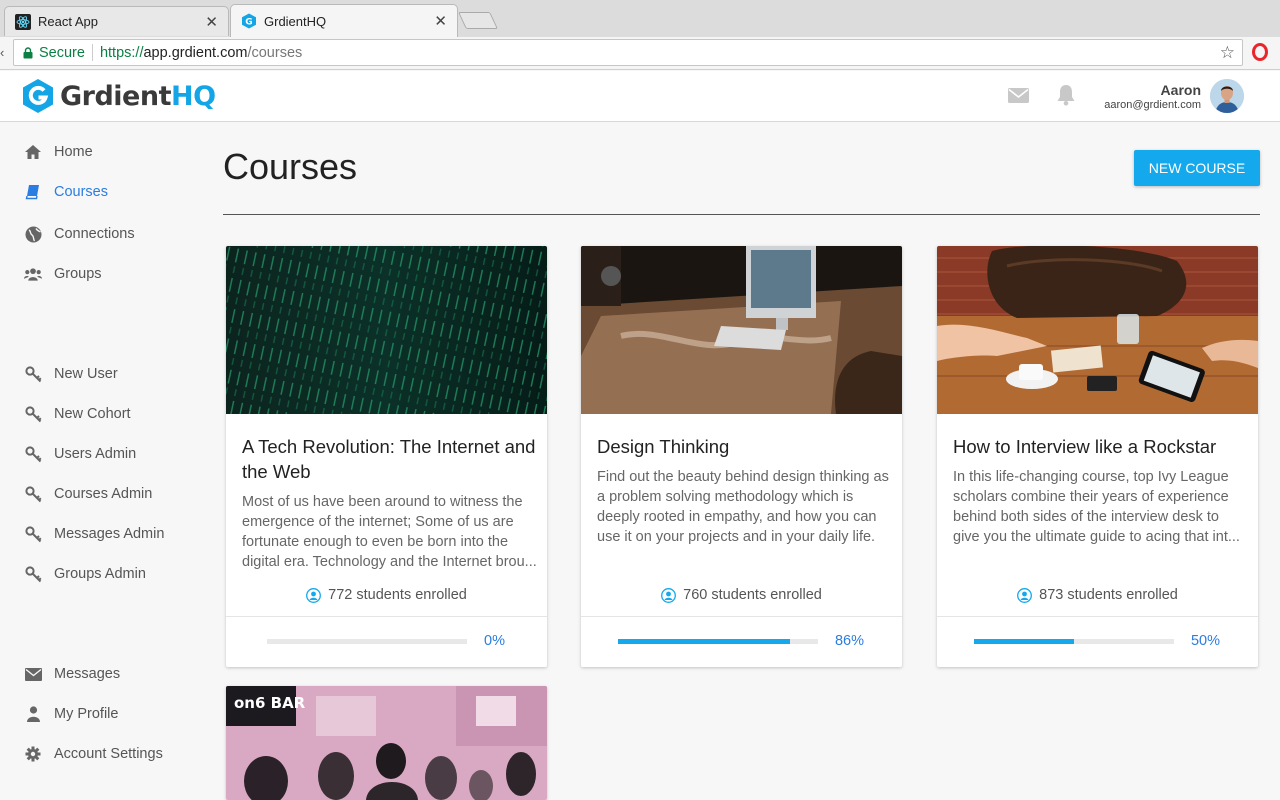  I want to click on logo-hexagon-icon, so click(38, 96).